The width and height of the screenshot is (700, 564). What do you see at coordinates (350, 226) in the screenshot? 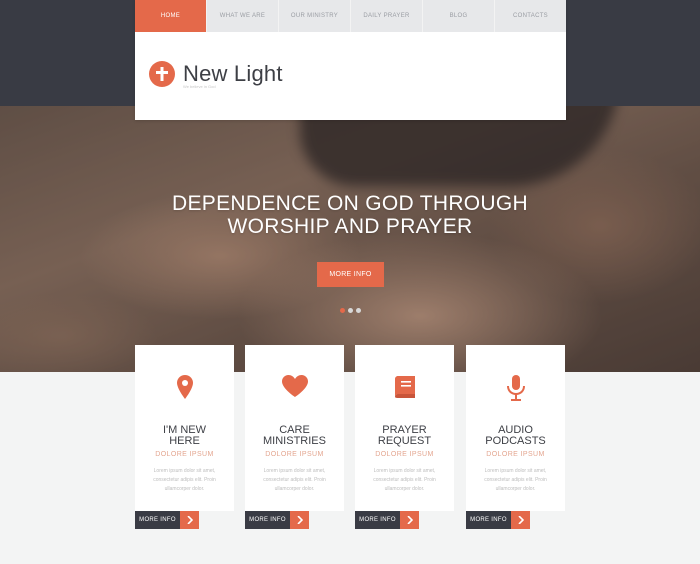
I see `hero-title-line-2: WORSHIP AND PRAYER` at bounding box center [350, 226].